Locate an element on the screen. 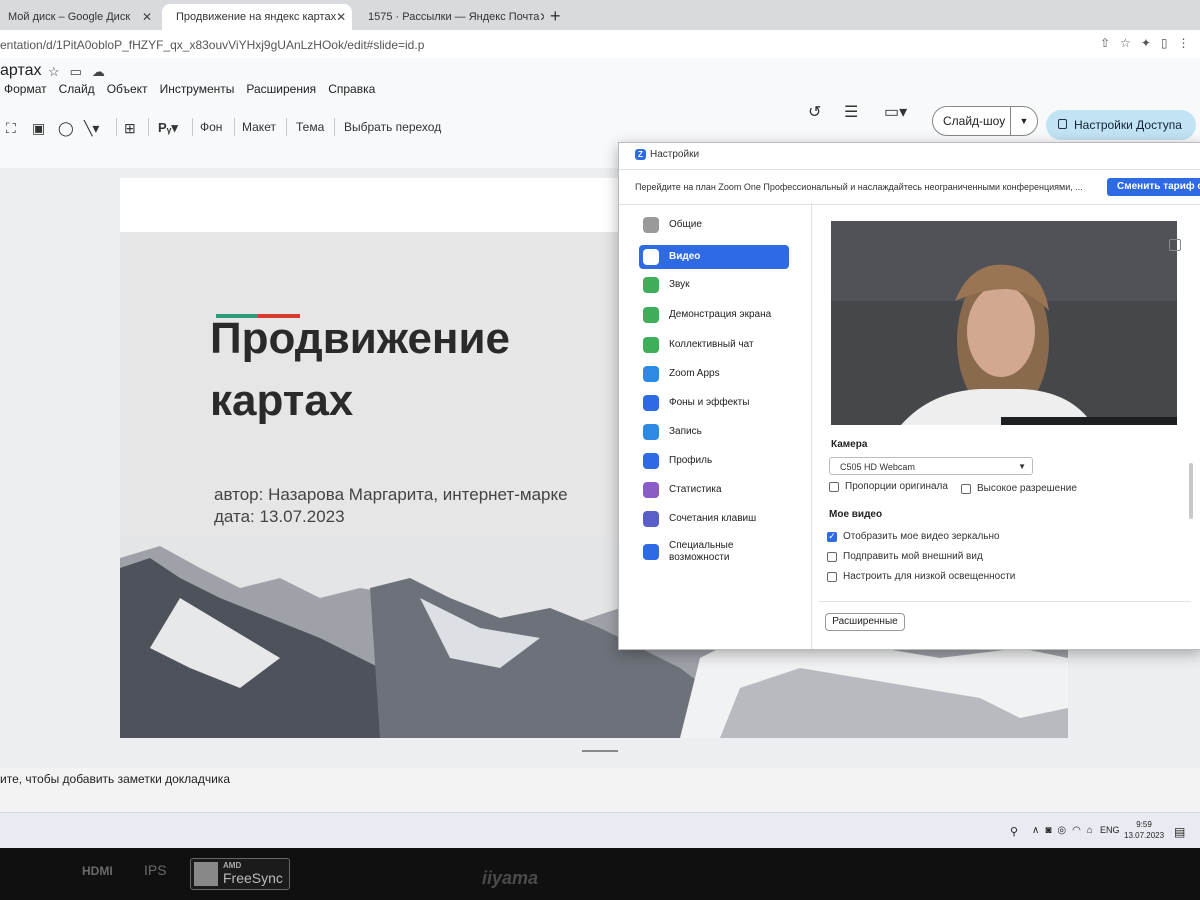  checkbox-label: Отобразить мое видео зеркально is located at coordinates (921, 536).